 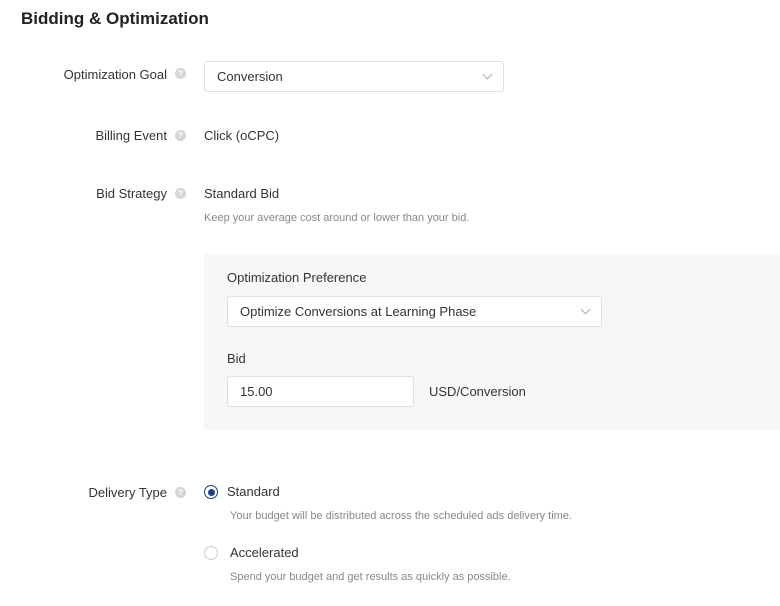 I want to click on bid-unit: USD/Conversion, so click(x=477, y=391).